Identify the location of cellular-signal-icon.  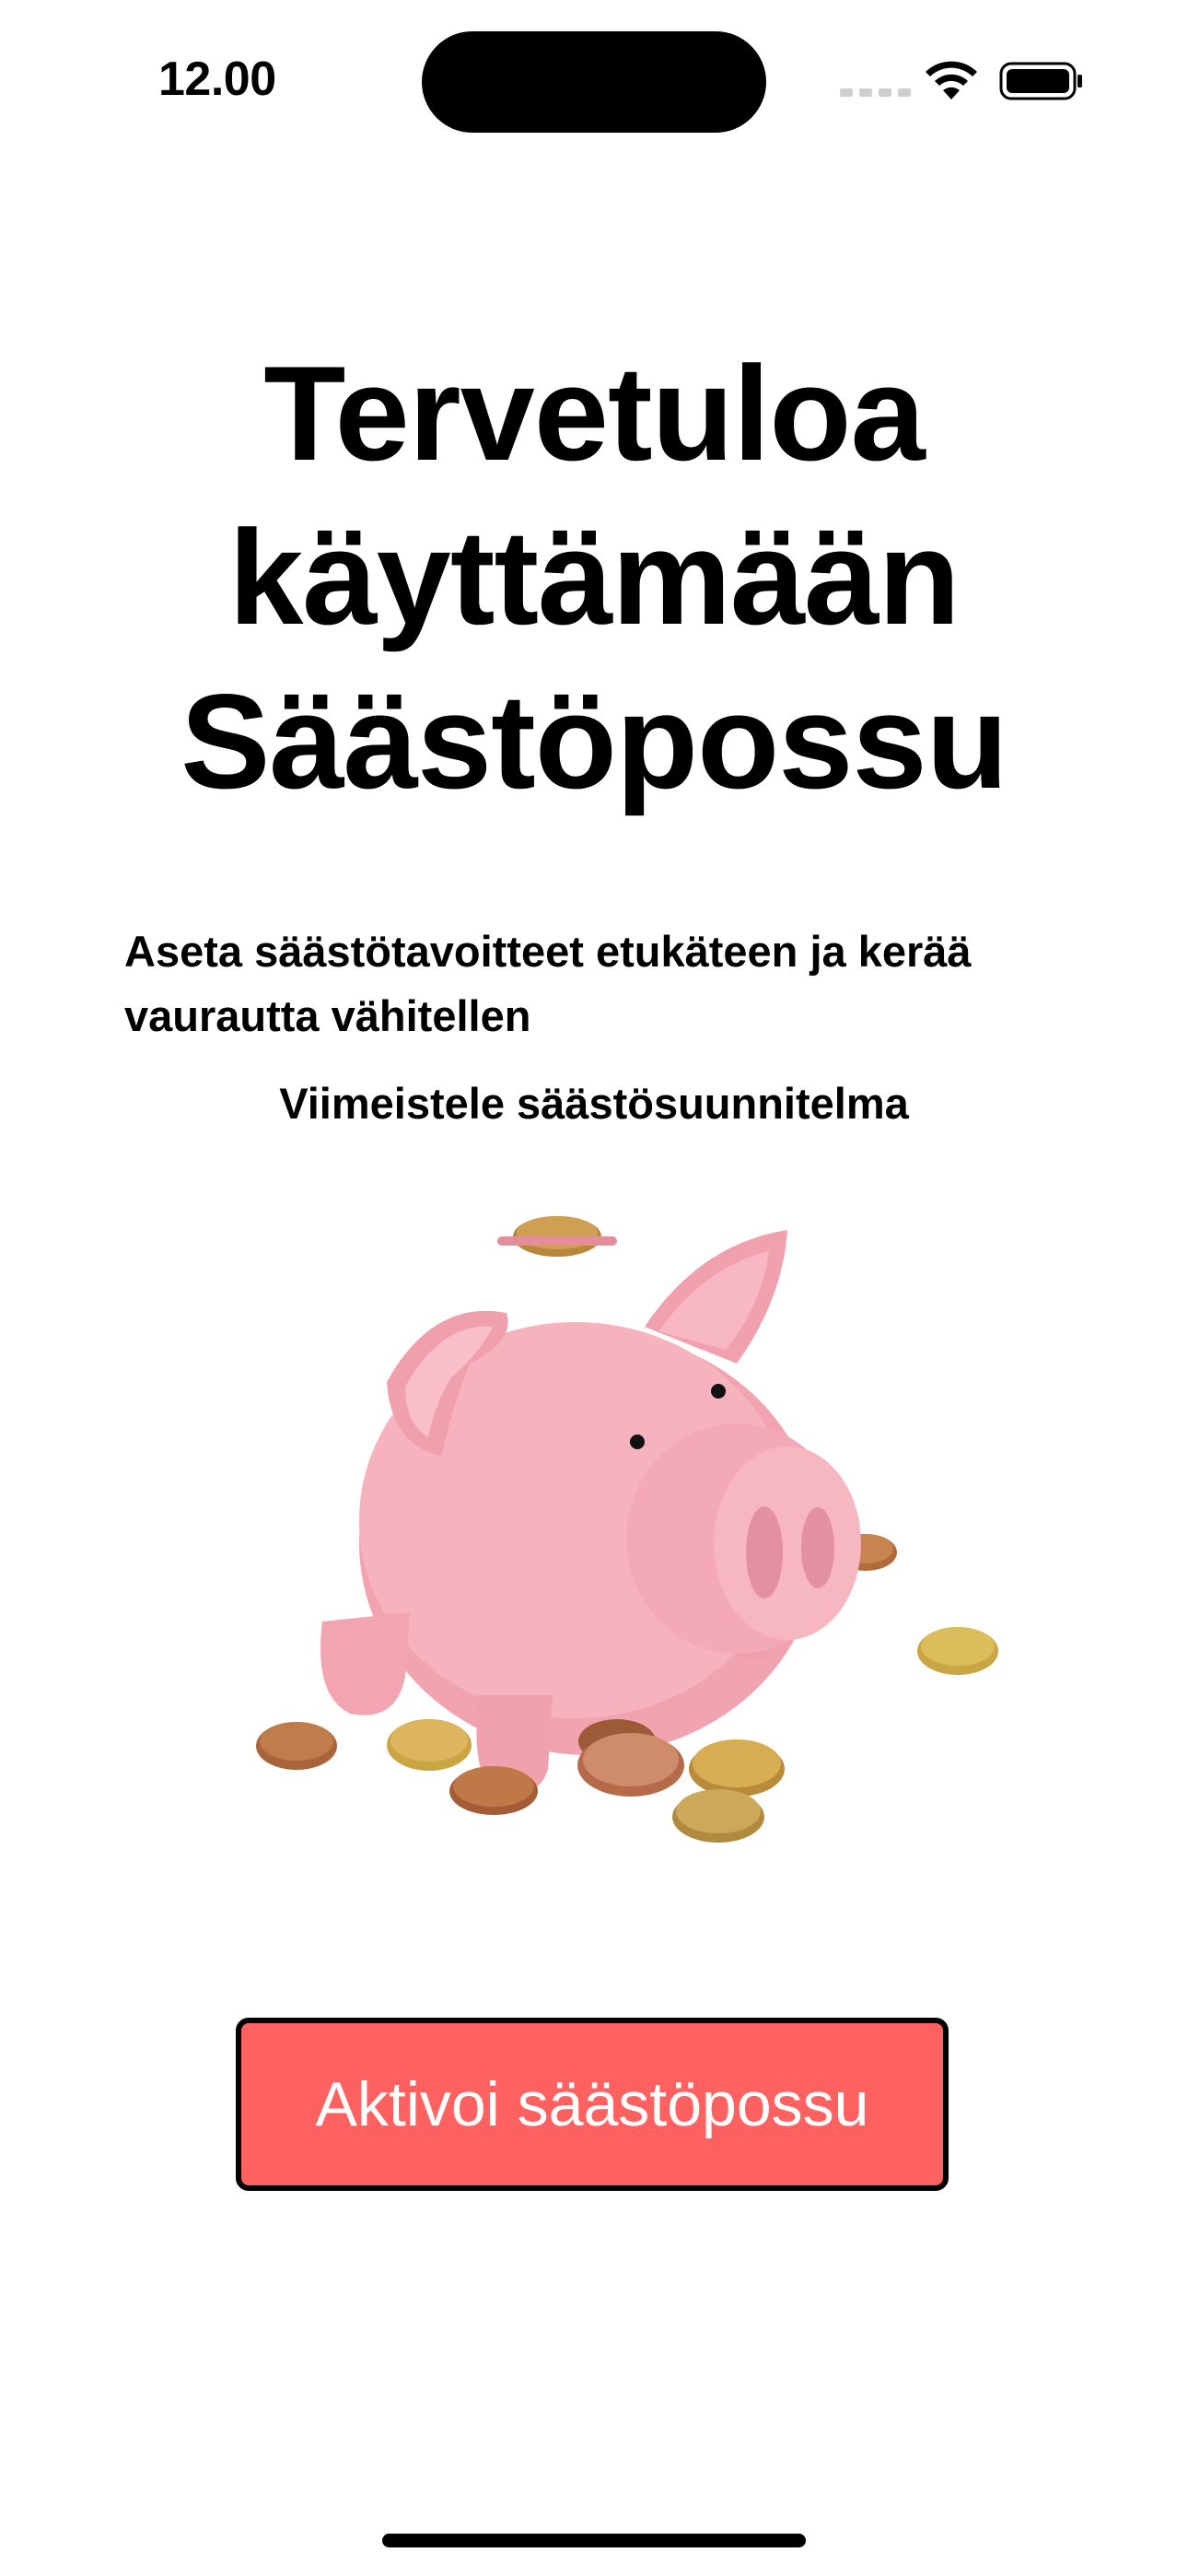
(875, 92).